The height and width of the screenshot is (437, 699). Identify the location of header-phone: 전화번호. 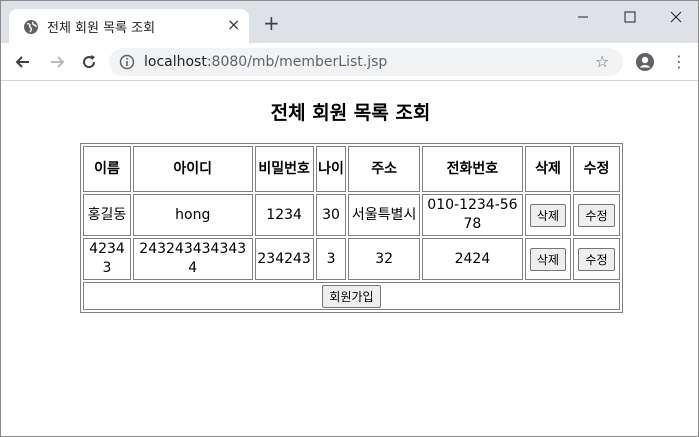
(472, 169).